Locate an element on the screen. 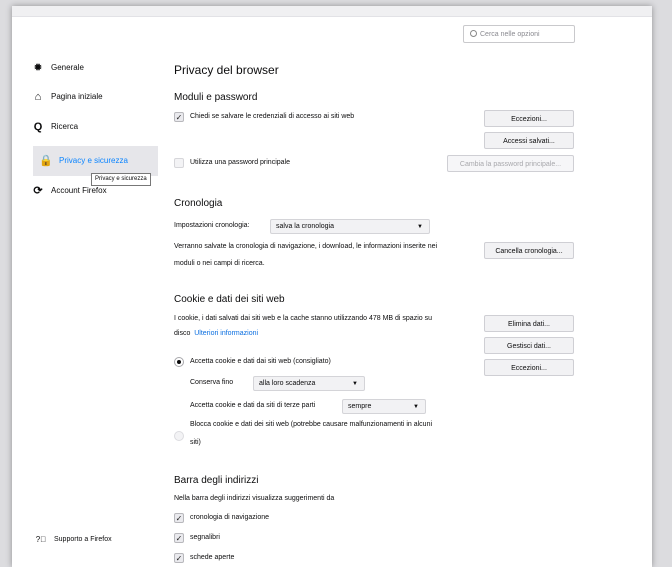 The width and height of the screenshot is (672, 567). suggest-open-tabs-checkbox: ✓ is located at coordinates (179, 558).